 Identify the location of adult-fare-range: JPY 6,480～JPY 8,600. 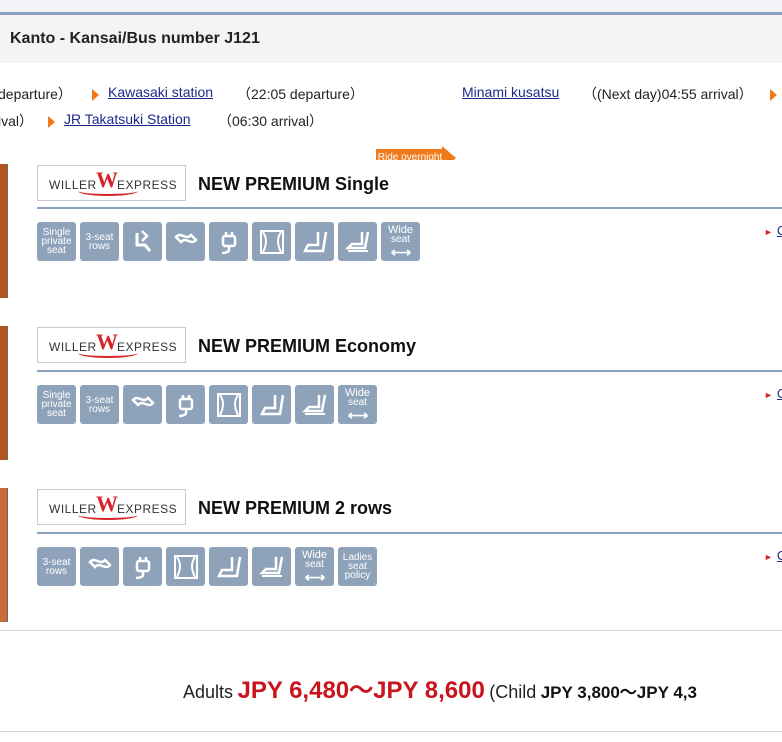
(361, 690).